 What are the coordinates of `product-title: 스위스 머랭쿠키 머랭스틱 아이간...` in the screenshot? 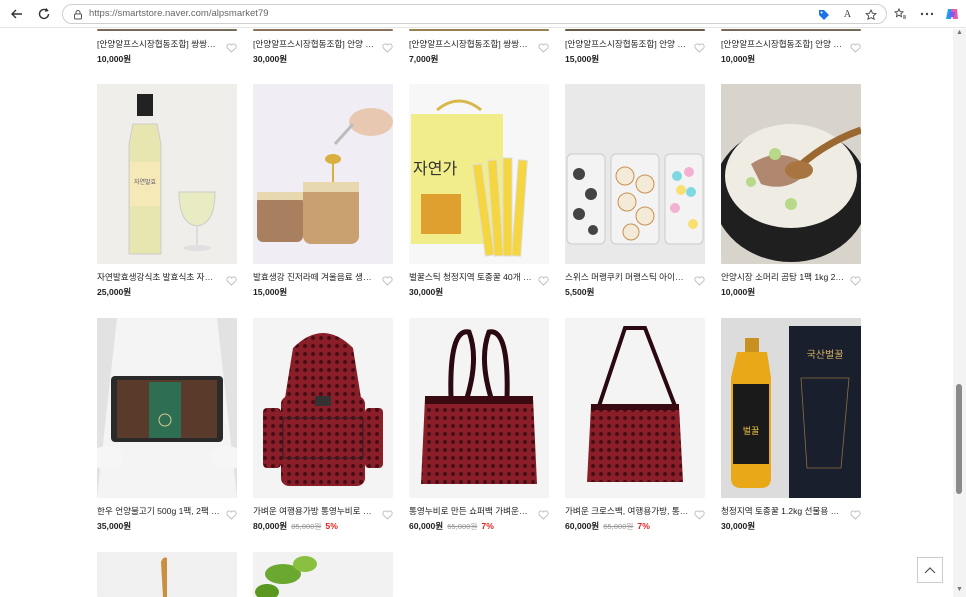 It's located at (627, 277).